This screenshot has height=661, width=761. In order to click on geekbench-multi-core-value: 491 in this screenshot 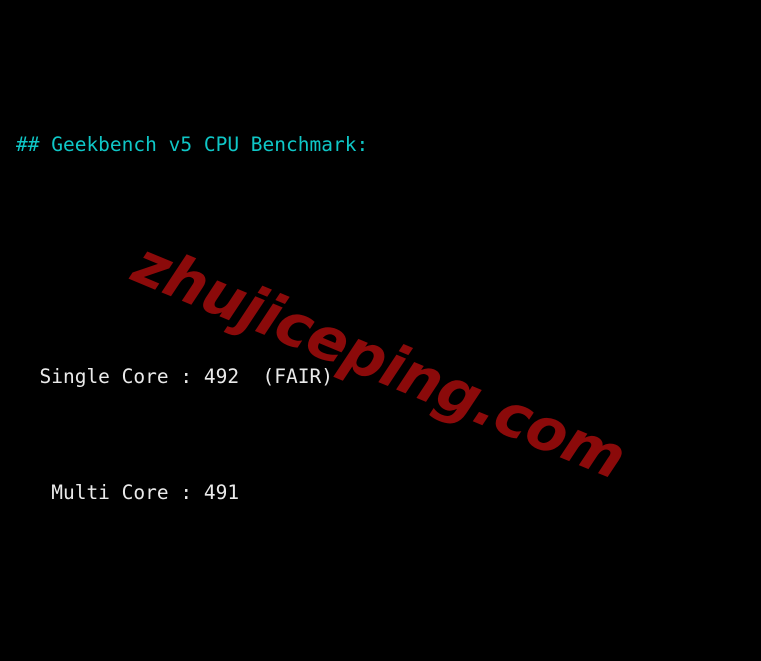, I will do `click(221, 492)`.